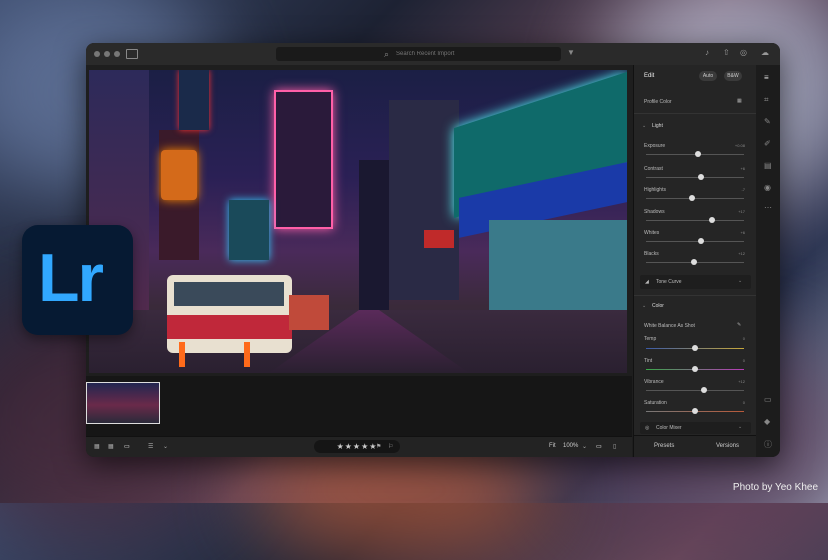 The width and height of the screenshot is (828, 560). I want to click on auto-button: Auto, so click(708, 76).